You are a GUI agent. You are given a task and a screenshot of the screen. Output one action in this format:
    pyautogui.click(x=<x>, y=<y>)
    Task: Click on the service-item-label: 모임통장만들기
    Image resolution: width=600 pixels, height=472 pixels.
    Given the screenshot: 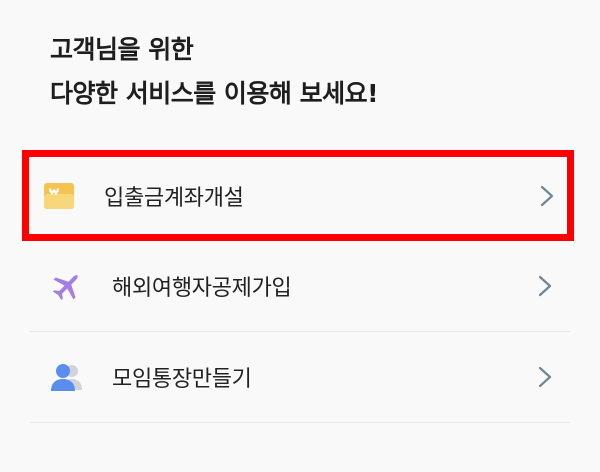 What is the action you would take?
    pyautogui.click(x=182, y=379)
    